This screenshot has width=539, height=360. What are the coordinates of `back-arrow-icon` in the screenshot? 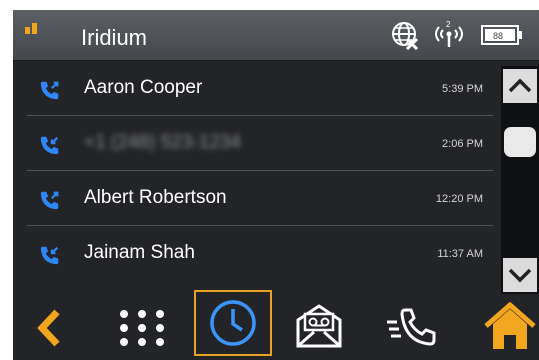 It's located at (48, 328).